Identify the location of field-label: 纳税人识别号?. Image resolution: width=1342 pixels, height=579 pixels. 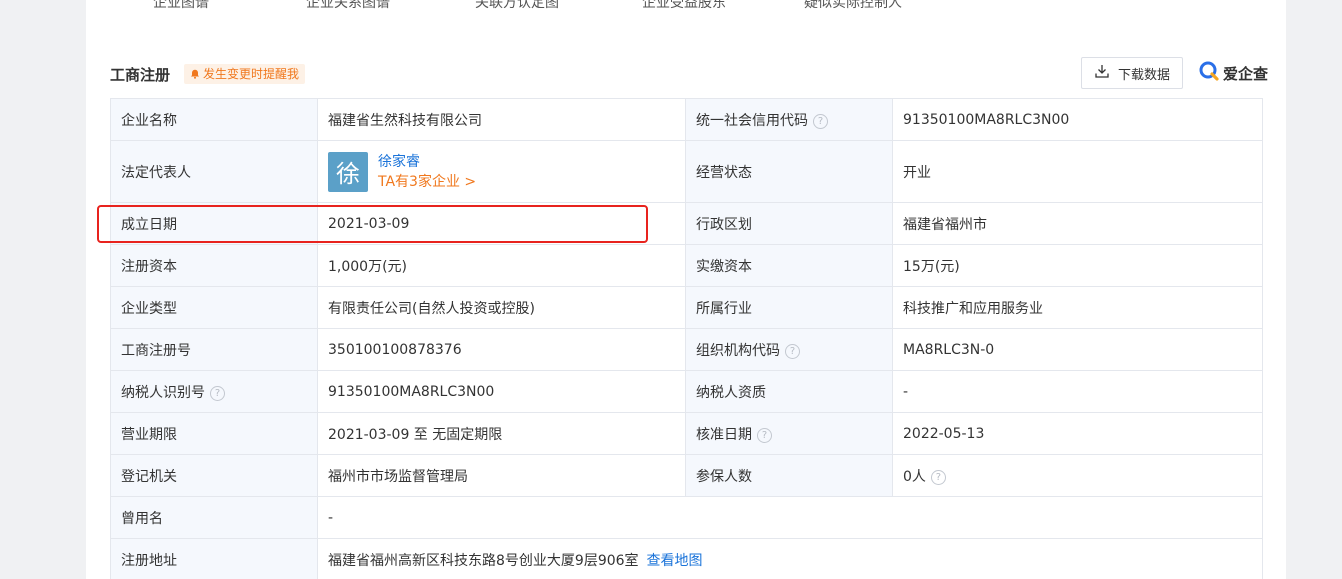
(214, 391).